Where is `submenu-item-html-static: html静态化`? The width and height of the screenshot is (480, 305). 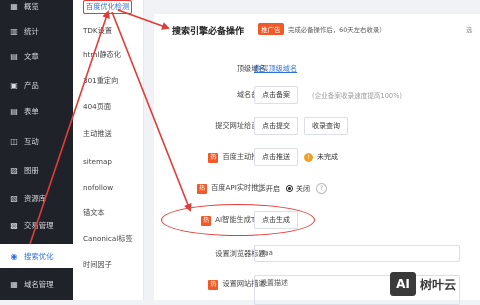
submenu-item-html-static: html静态化 is located at coordinates (108, 55).